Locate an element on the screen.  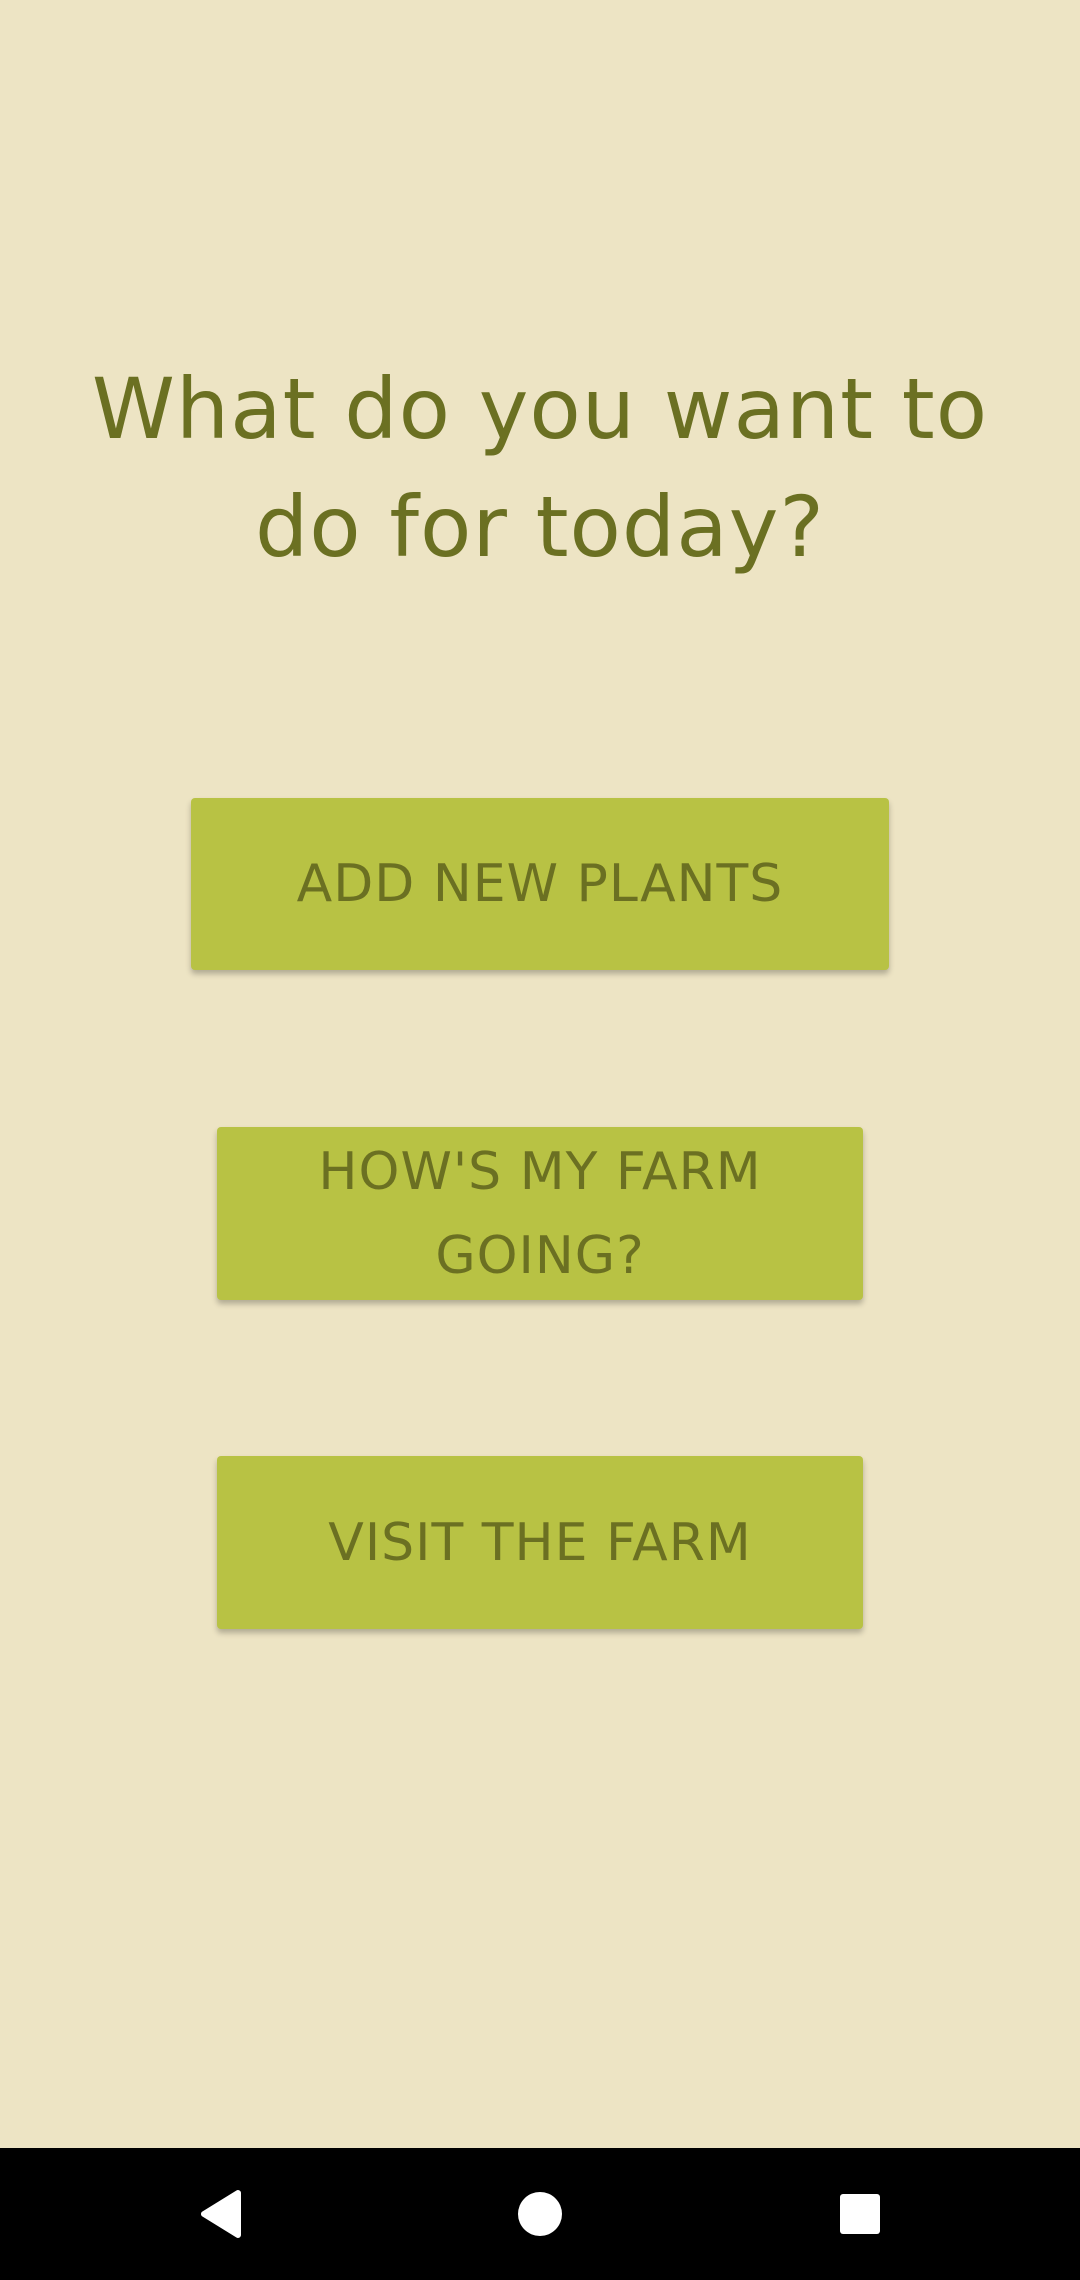
recents-square-icon is located at coordinates (860, 2214).